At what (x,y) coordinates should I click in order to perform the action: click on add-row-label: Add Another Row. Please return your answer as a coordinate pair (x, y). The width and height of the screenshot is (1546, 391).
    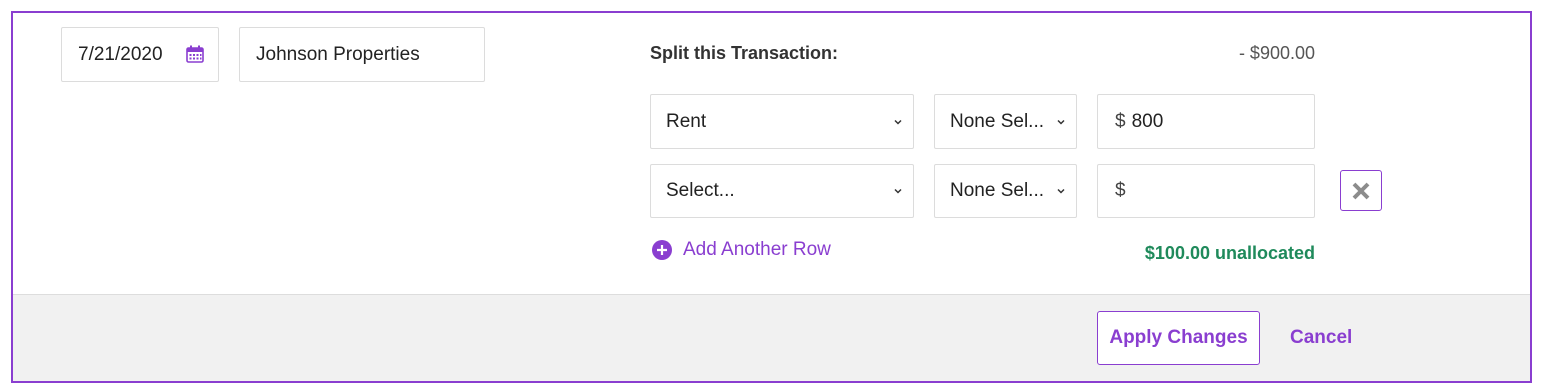
    Looking at the image, I should click on (757, 249).